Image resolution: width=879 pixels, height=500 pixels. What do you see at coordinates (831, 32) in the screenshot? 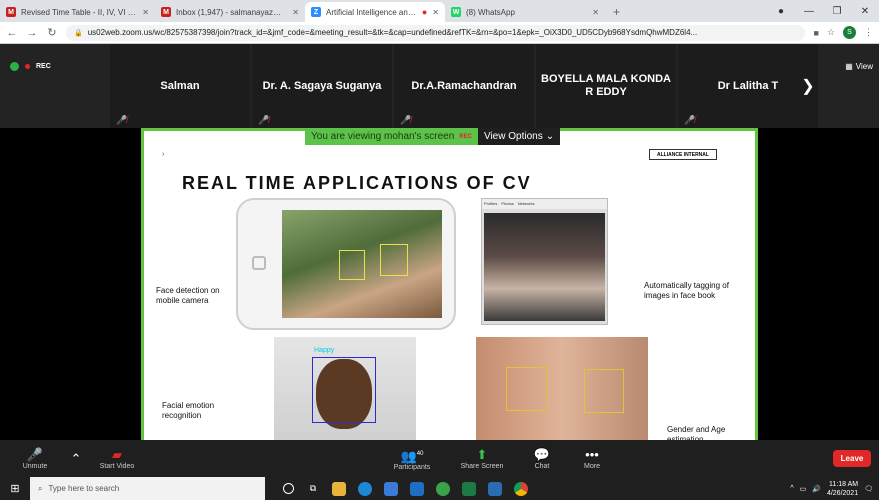
I see `bookmark-star-icon: ☆` at bounding box center [831, 32].